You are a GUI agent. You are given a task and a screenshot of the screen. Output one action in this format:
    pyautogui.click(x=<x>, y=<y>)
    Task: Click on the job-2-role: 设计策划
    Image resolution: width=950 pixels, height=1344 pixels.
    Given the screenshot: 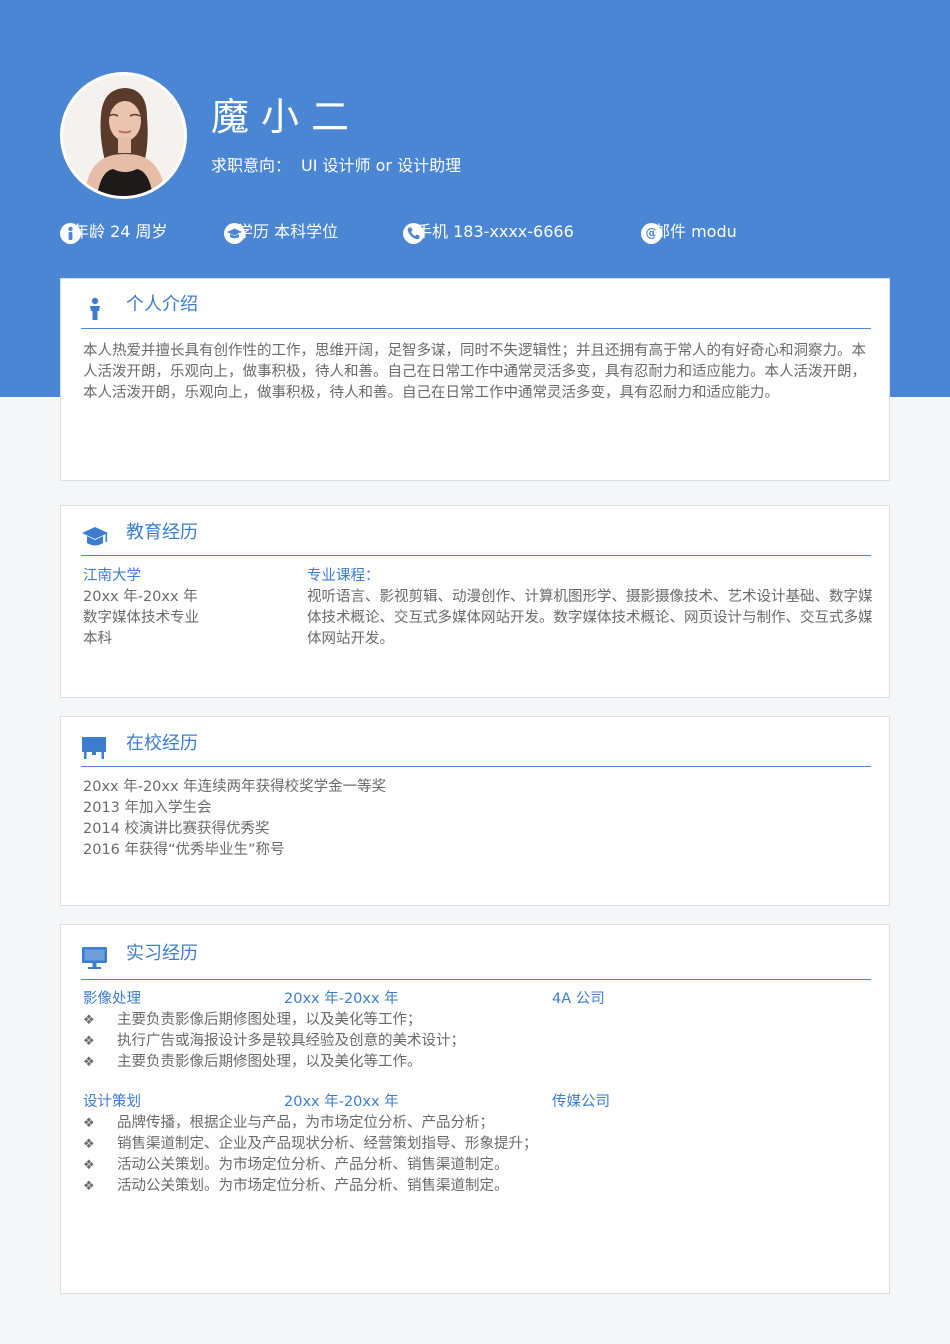 What is the action you would take?
    pyautogui.click(x=112, y=1102)
    